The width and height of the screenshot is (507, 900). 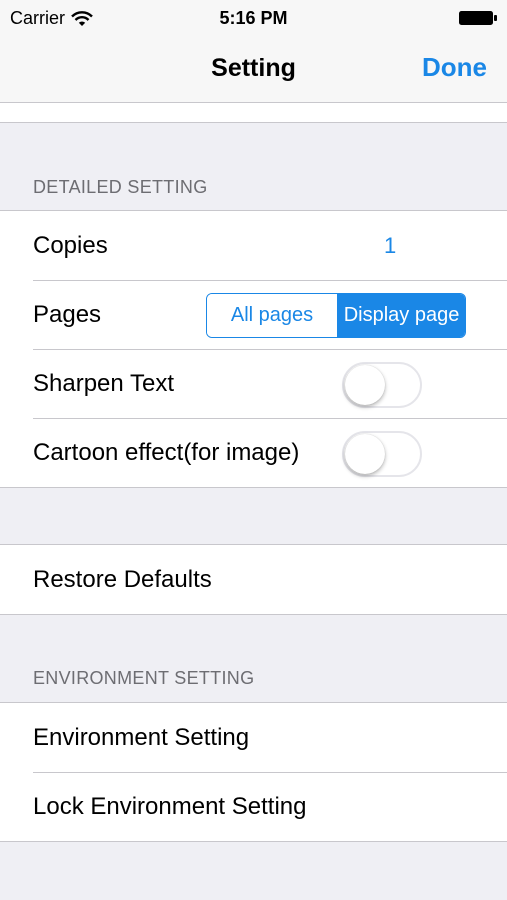 What do you see at coordinates (401, 315) in the screenshot?
I see `display-page-segment: Display page` at bounding box center [401, 315].